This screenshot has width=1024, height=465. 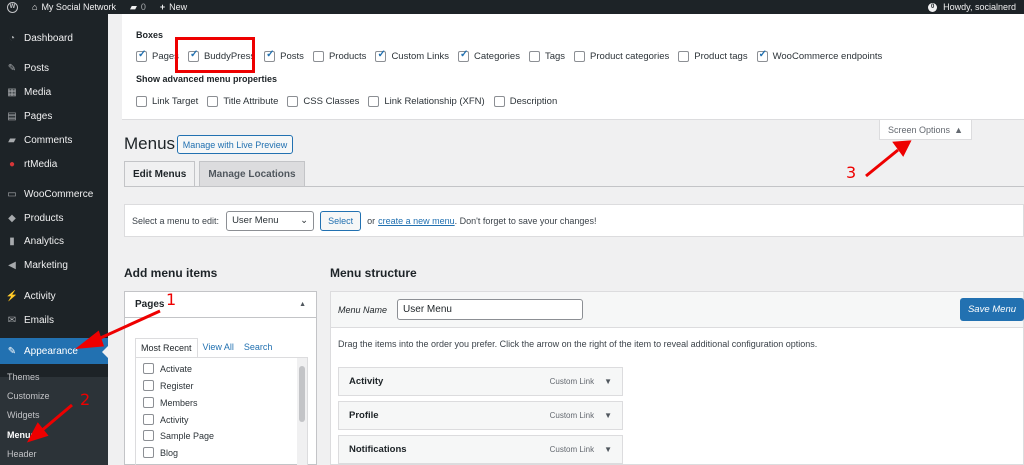 I want to click on dashboard-icon: ◔, so click(x=12, y=38).